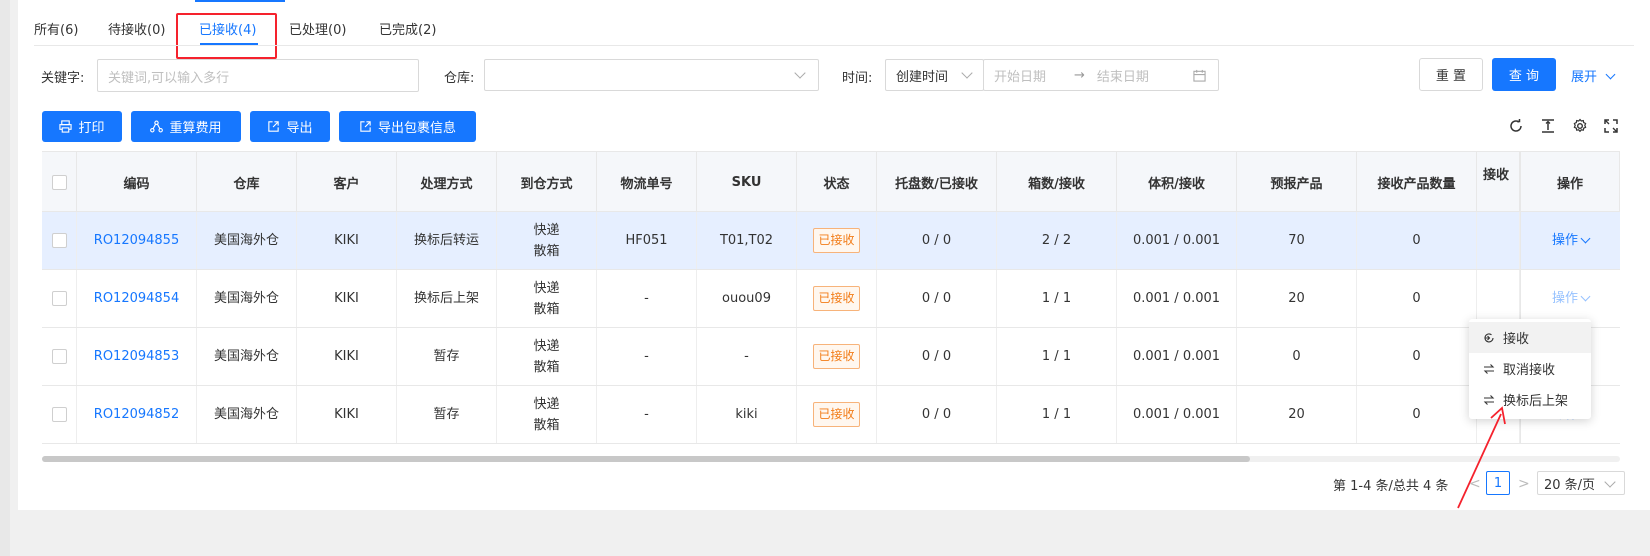 This screenshot has width=1650, height=556. Describe the element at coordinates (651, 75) in the screenshot. I see `warehouse-select` at that location.